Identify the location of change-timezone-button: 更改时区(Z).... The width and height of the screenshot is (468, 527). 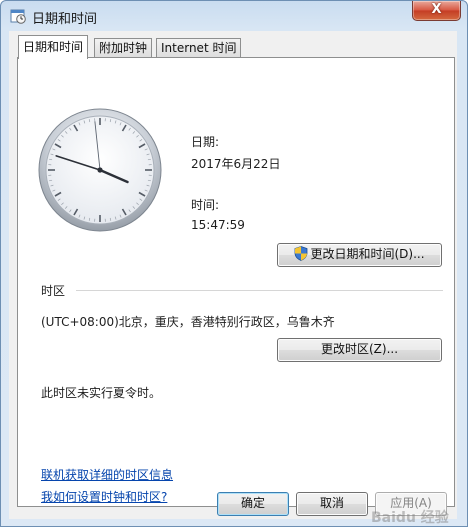
(359, 350).